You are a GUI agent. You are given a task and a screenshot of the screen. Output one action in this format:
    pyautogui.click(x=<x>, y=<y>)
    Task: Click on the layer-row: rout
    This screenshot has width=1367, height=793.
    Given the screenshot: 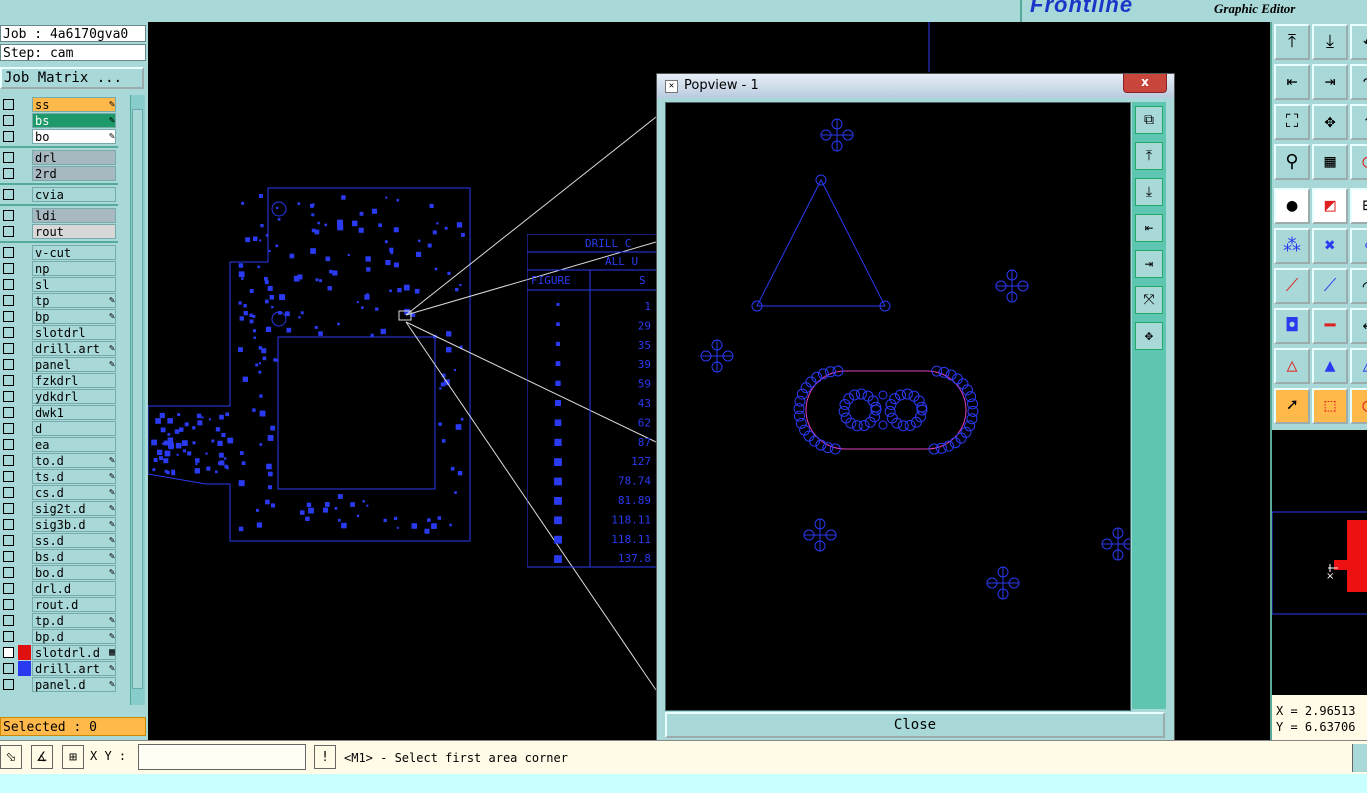 What is the action you would take?
    pyautogui.click(x=59, y=231)
    